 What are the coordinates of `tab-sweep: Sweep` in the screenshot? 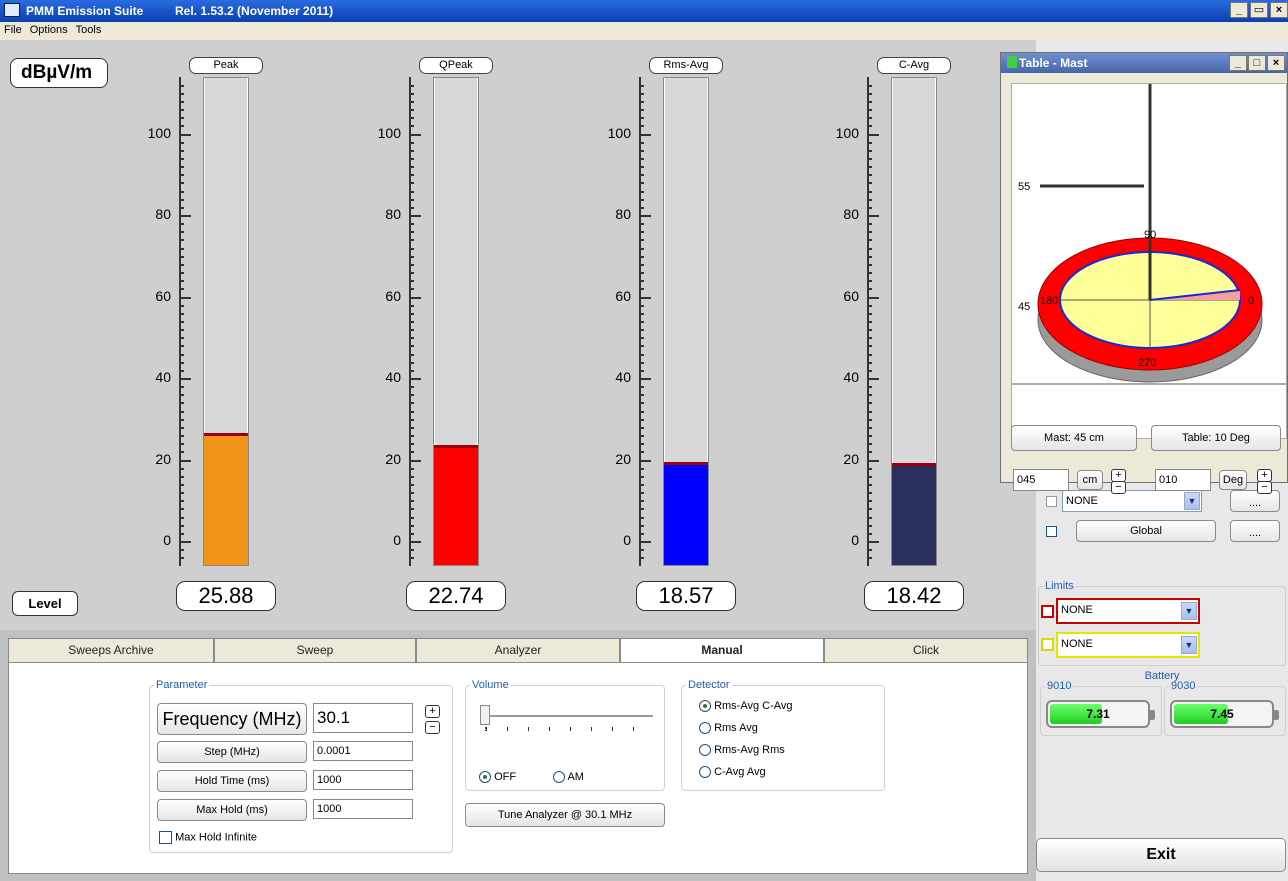 It's located at (315, 650).